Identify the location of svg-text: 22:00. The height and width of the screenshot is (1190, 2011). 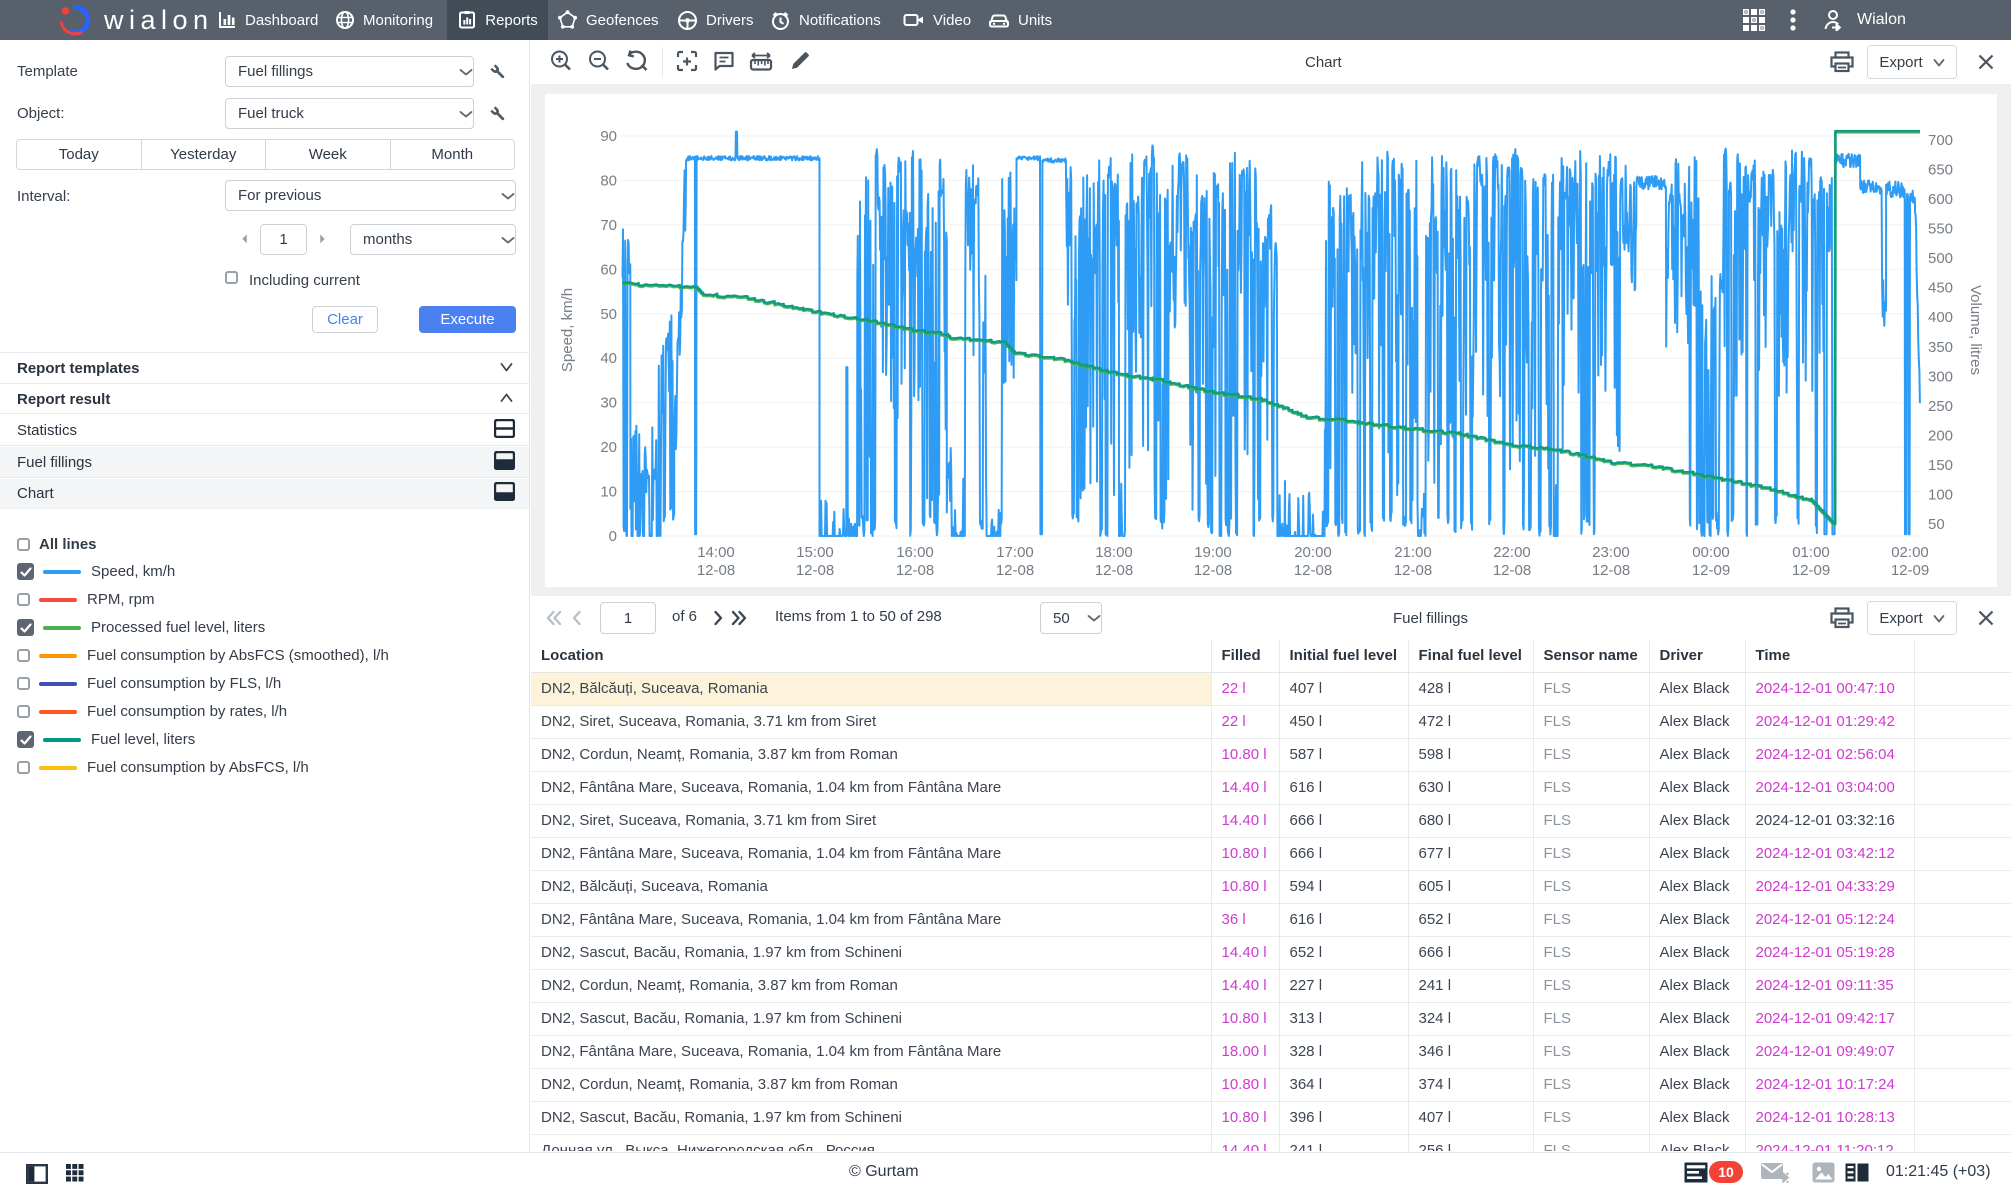
(1512, 552).